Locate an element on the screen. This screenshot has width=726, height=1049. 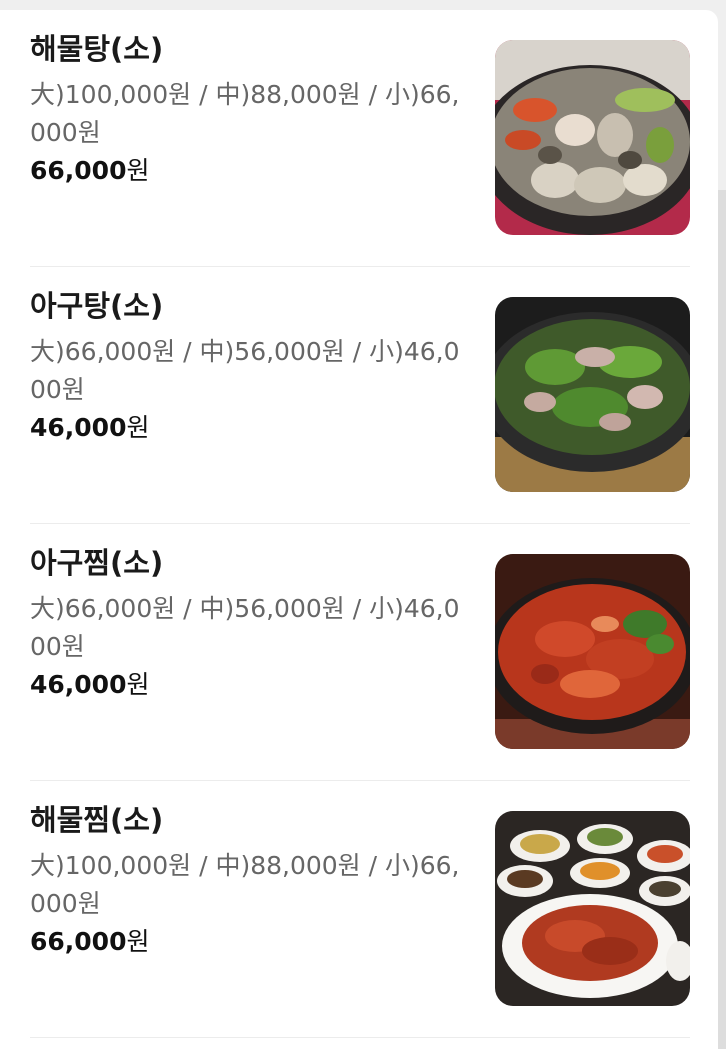
menu-item-name: 아구탕(소) is located at coordinates (97, 306).